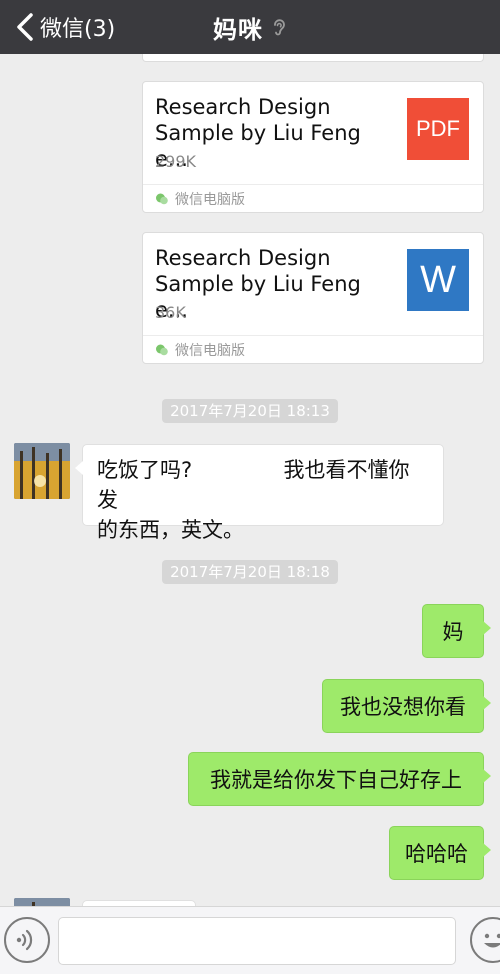 This screenshot has height=974, width=500. I want to click on timestamp-label: 2017年7月20日 18:13, so click(250, 411).